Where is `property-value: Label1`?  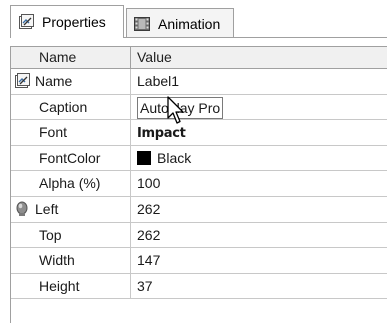 property-value: Label1 is located at coordinates (259, 81).